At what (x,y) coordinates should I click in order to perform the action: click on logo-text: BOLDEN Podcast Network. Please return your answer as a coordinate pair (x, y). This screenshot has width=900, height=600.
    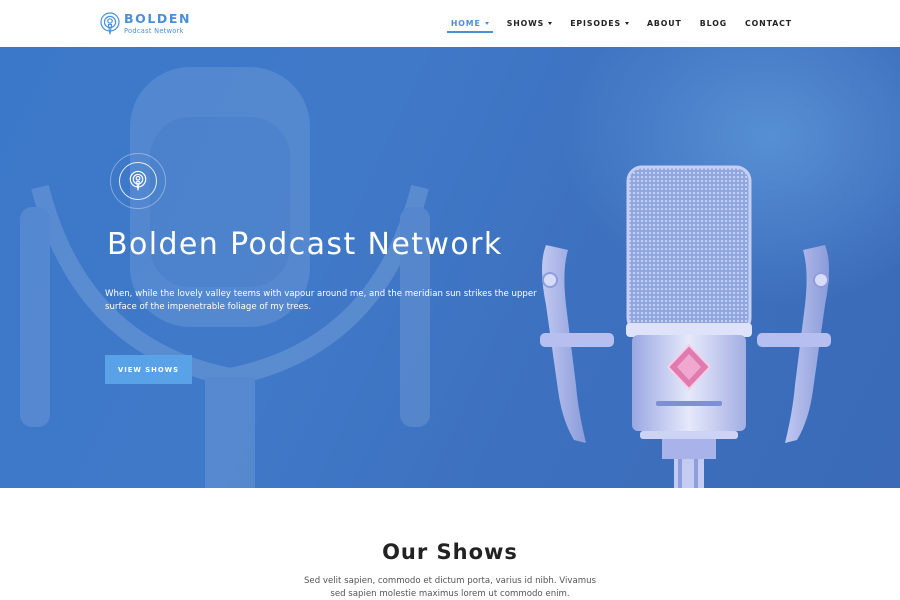
    Looking at the image, I should click on (157, 23).